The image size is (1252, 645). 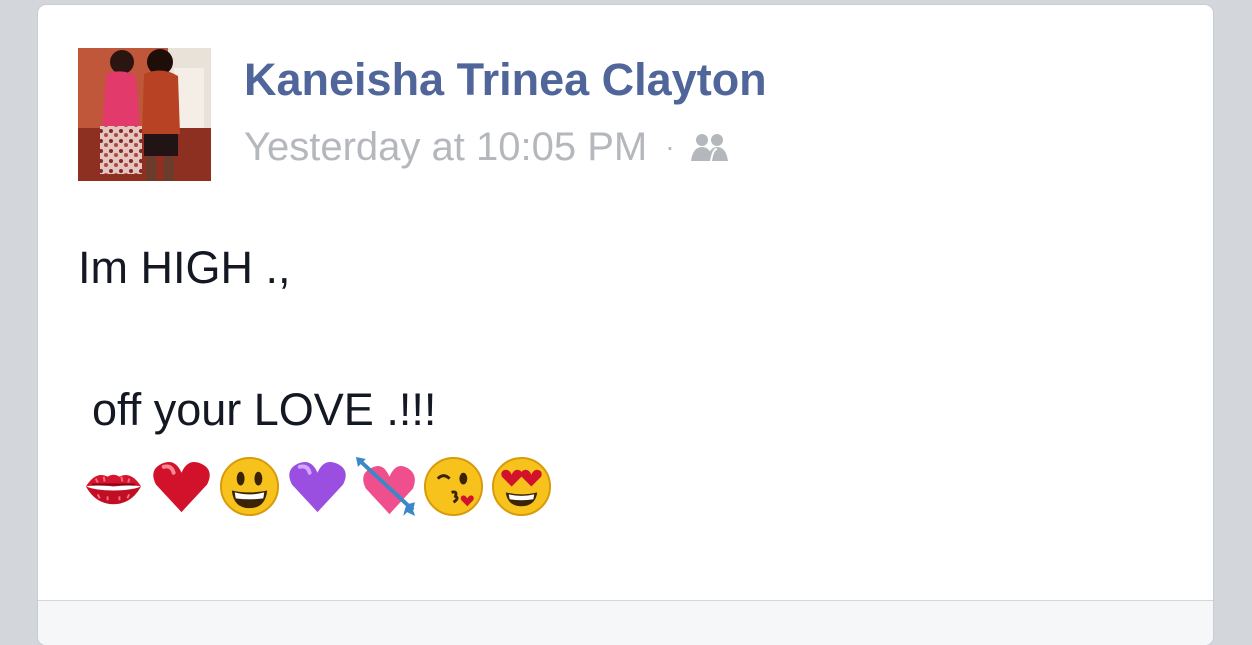 I want to click on heart-eyes-emoji, so click(x=521, y=486).